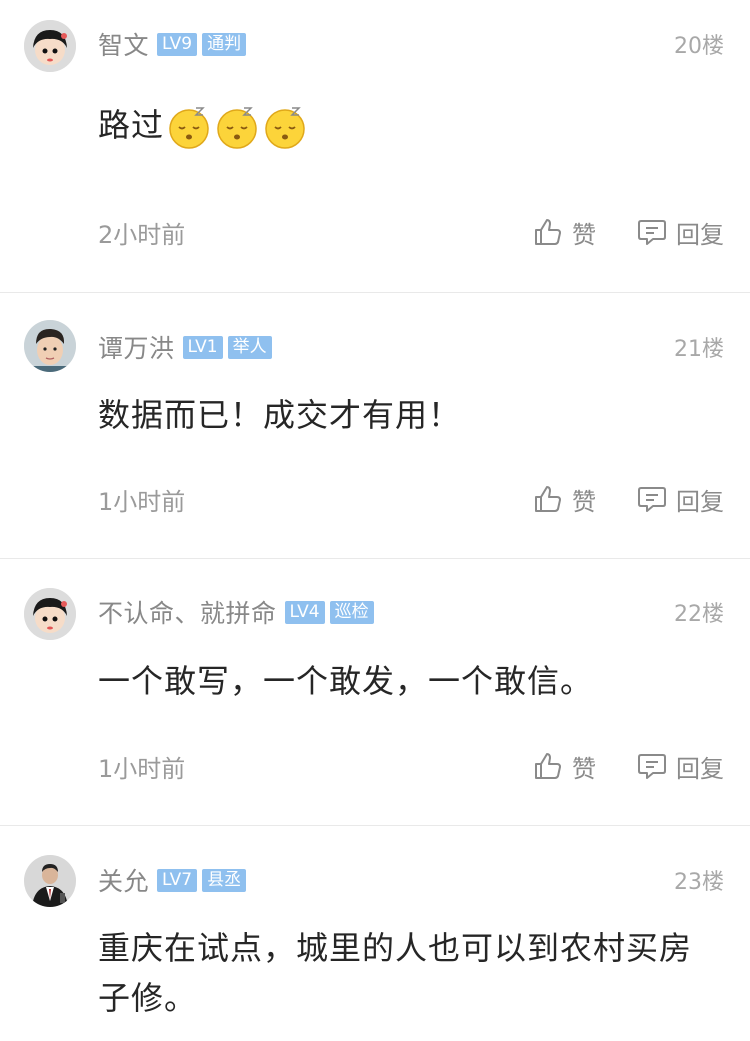  I want to click on title-badge: 巡检, so click(351, 612).